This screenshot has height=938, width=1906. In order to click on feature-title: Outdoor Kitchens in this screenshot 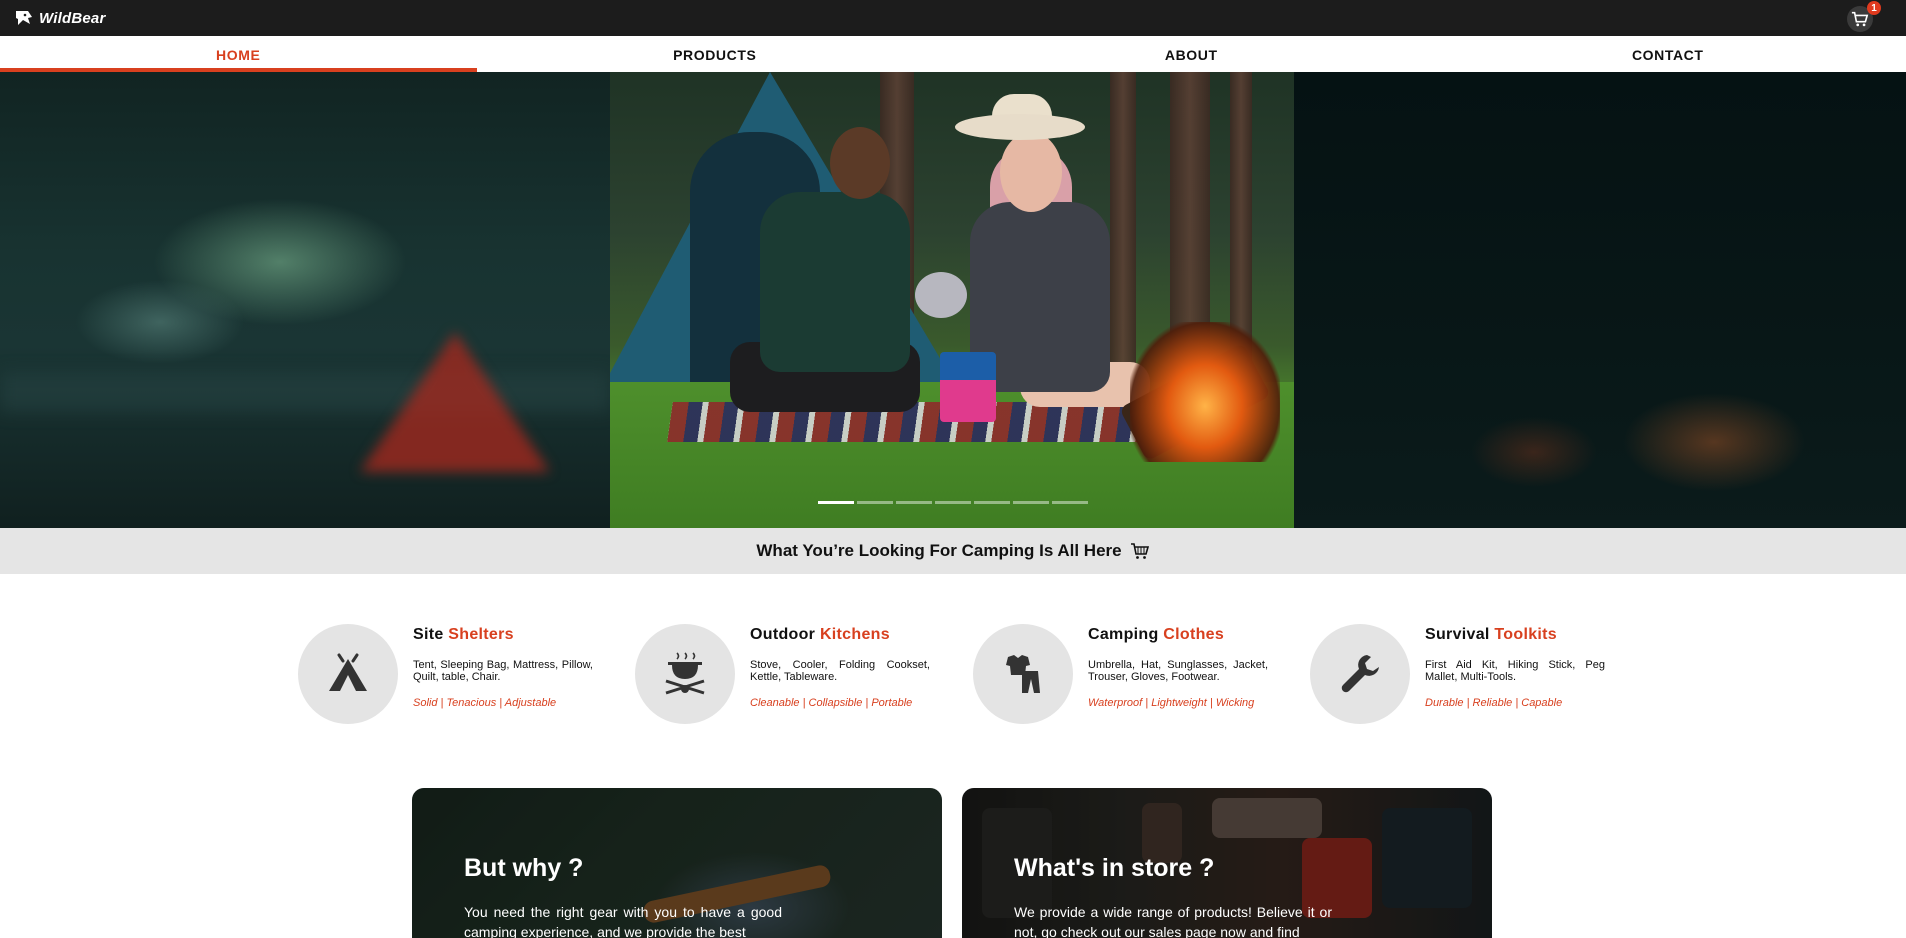, I will do `click(820, 634)`.